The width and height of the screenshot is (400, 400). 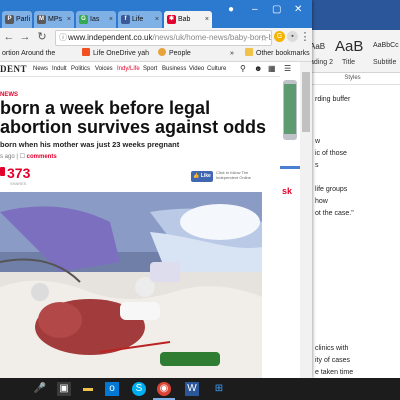 I want to click on file-explorer-icon: ▬, so click(x=88, y=389).